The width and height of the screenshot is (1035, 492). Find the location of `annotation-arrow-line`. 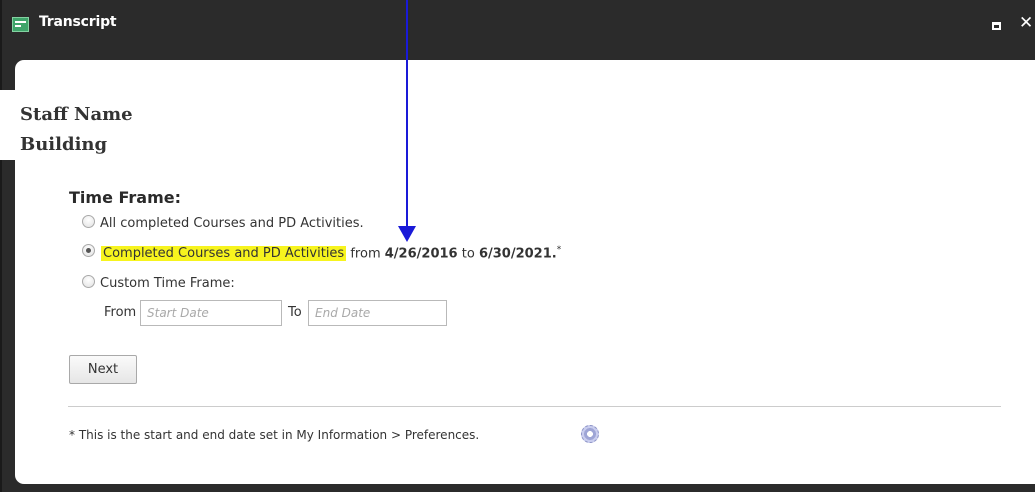

annotation-arrow-line is located at coordinates (407, 114).